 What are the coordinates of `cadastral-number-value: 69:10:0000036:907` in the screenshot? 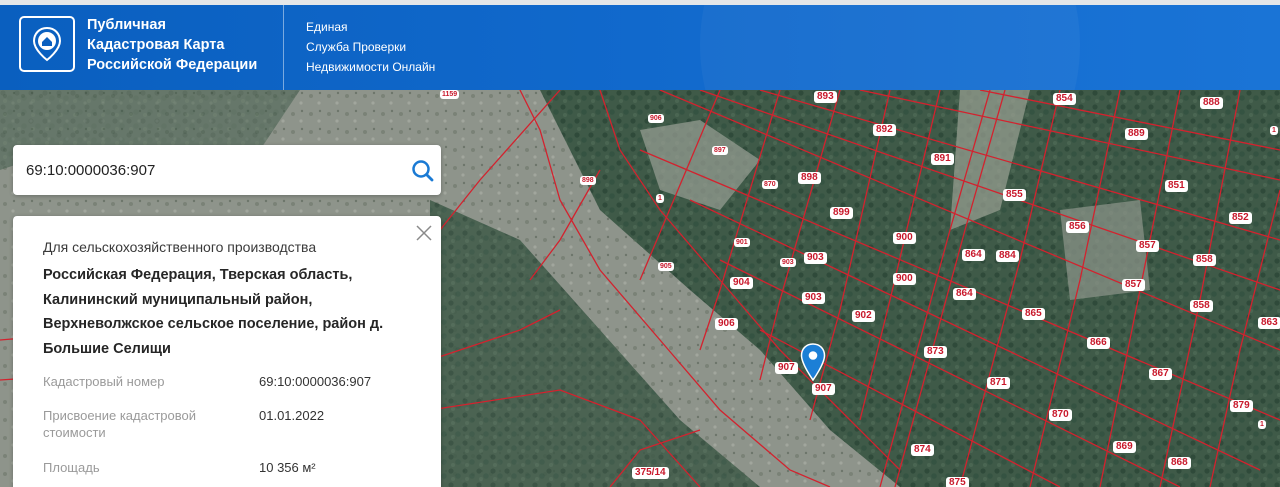 It's located at (315, 381).